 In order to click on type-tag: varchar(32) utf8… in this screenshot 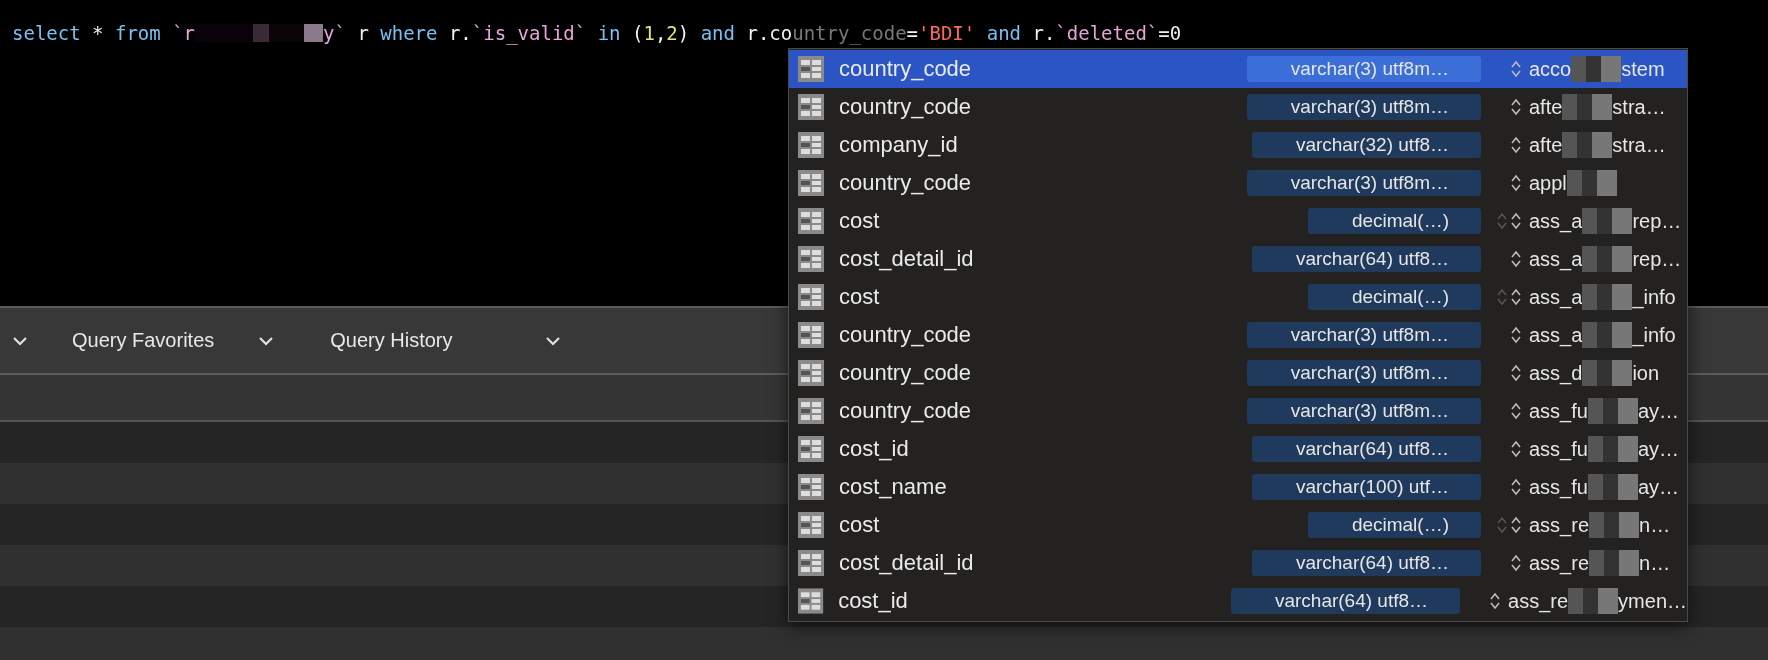, I will do `click(1366, 145)`.